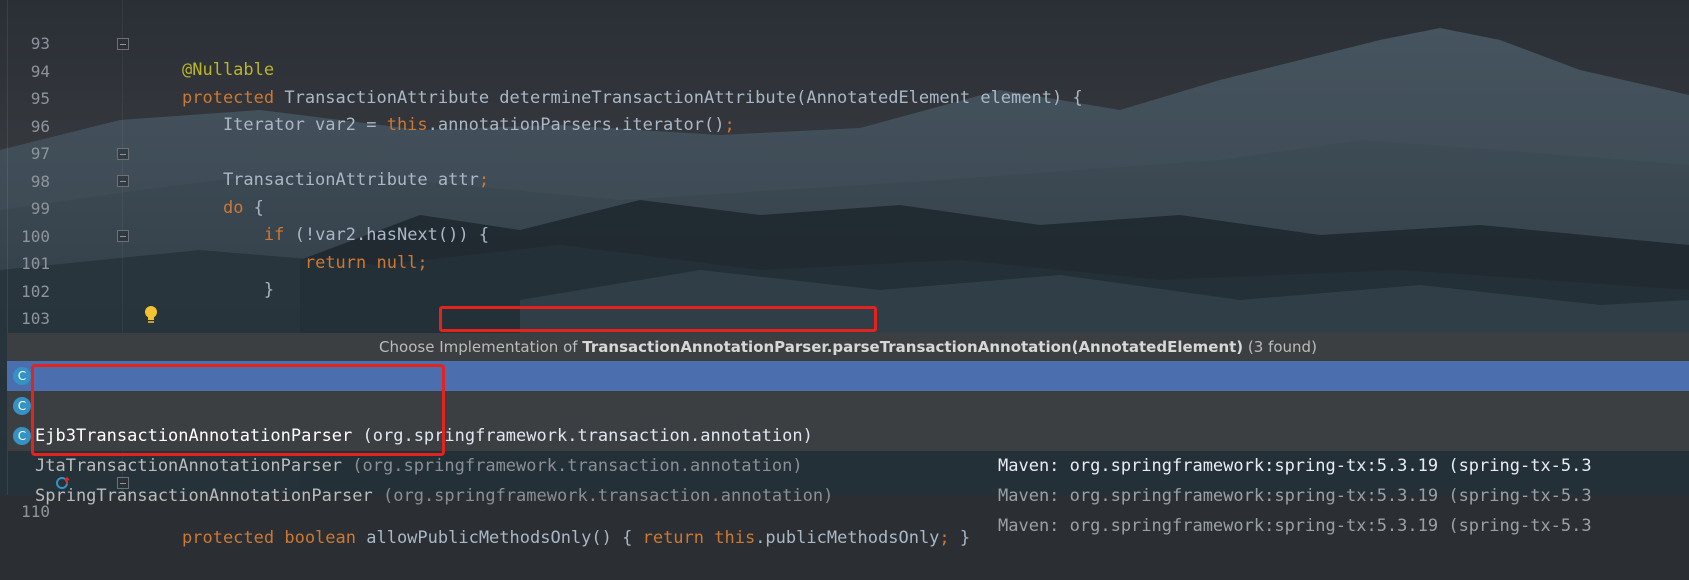 Image resolution: width=1689 pixels, height=580 pixels. I want to click on code-line: 99 if (!var2.hasNext()) {, so click(844, 206).